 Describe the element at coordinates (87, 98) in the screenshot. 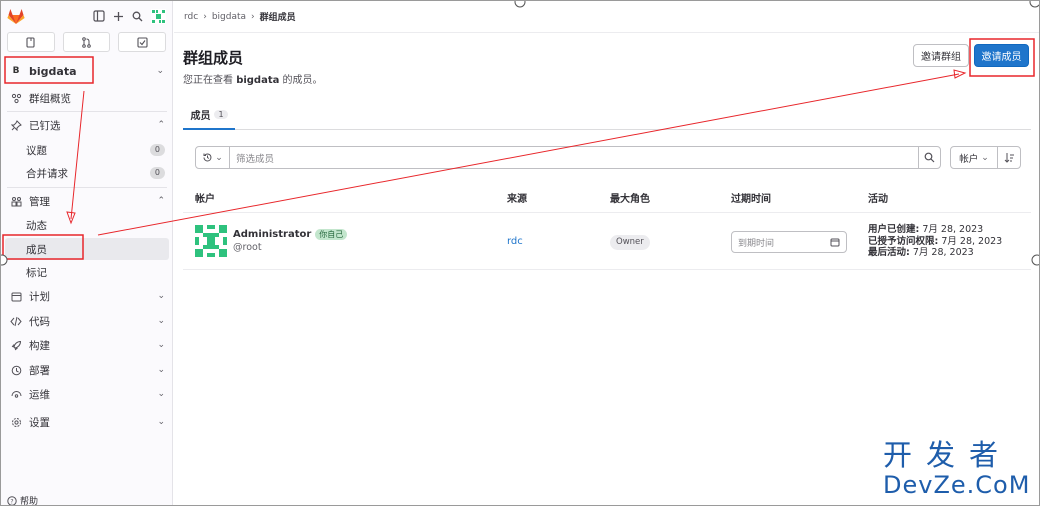

I see `sidebar-item-group-overview: 群组概览` at that location.